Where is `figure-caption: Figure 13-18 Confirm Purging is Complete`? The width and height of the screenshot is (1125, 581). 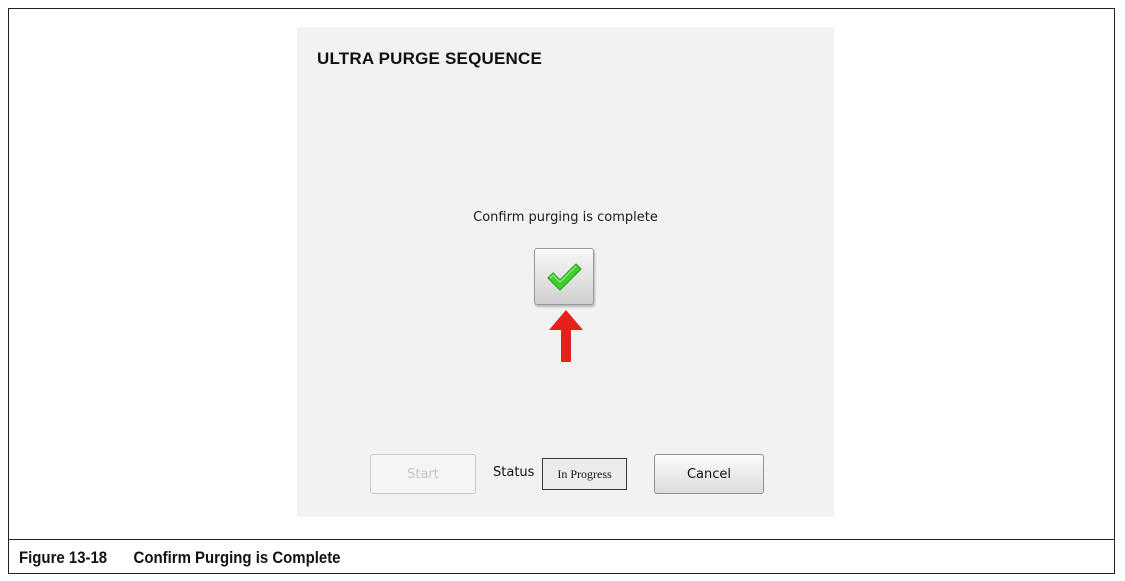 figure-caption: Figure 13-18 Confirm Purging is Complete is located at coordinates (180, 558).